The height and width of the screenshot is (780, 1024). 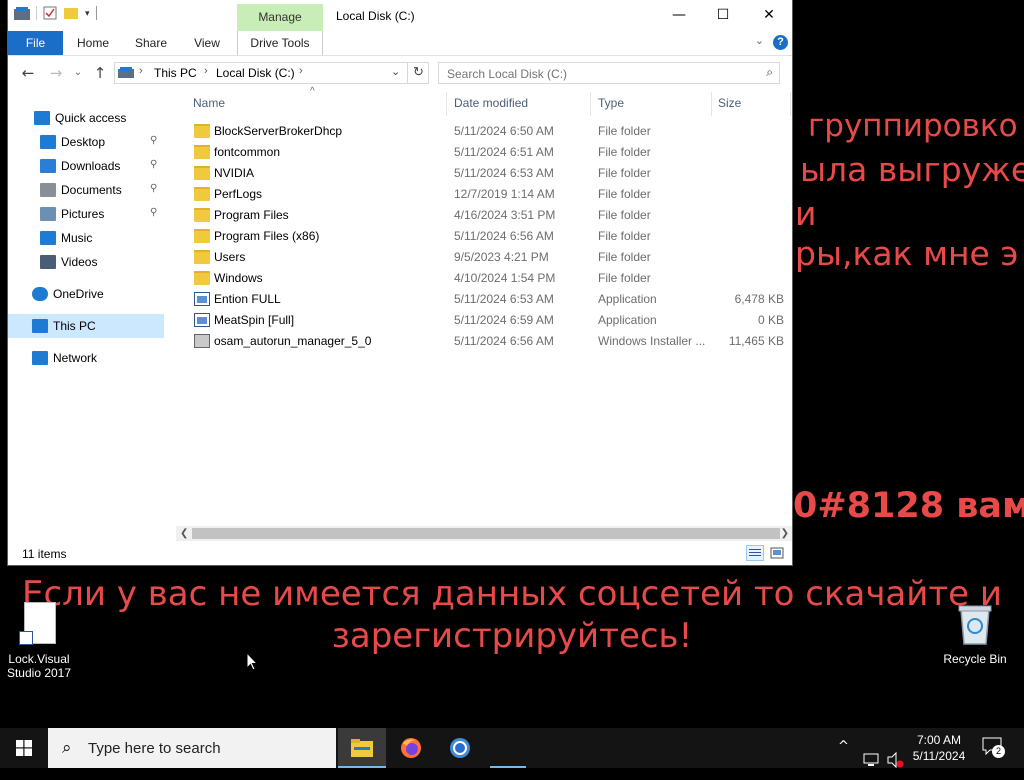 I want to click on taskbar-app-indicator, so click(x=508, y=748).